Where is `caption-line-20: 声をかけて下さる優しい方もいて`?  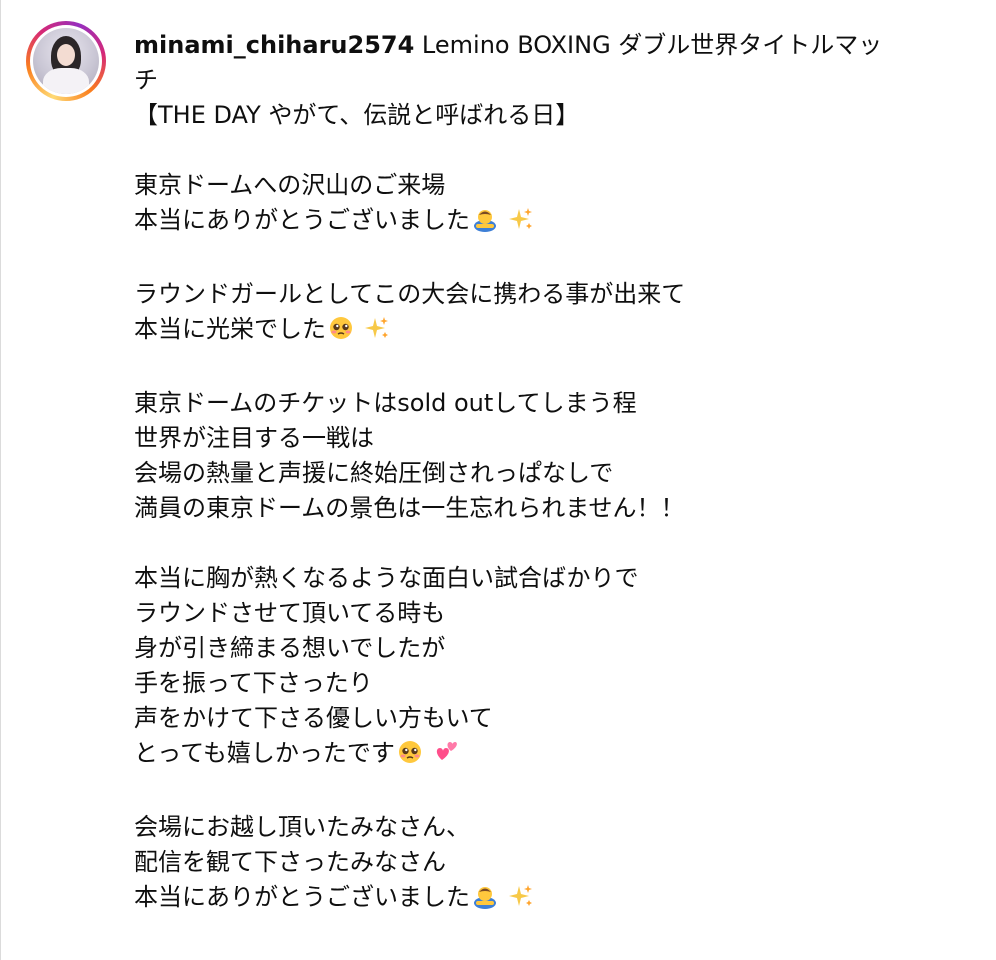
caption-line-20: 声をかけて下さる優しい方もいて is located at coordinates (313, 718).